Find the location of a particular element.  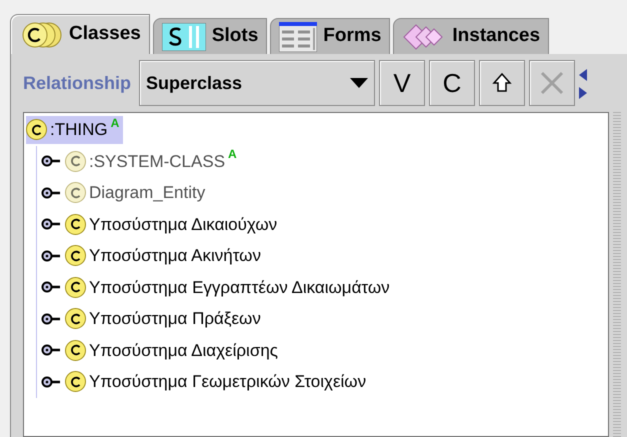

class-name: Υποσύστημα Δικαιούχων is located at coordinates (183, 225).